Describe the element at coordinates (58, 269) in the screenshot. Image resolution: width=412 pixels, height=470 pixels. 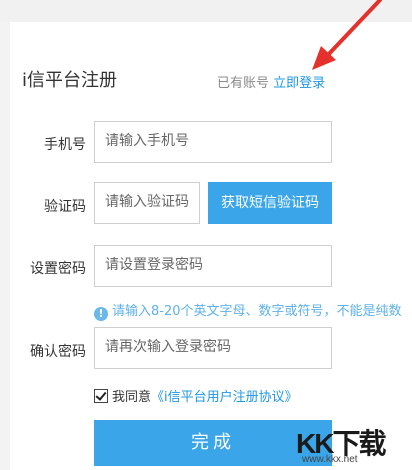
I see `password-label: 设置密码` at that location.